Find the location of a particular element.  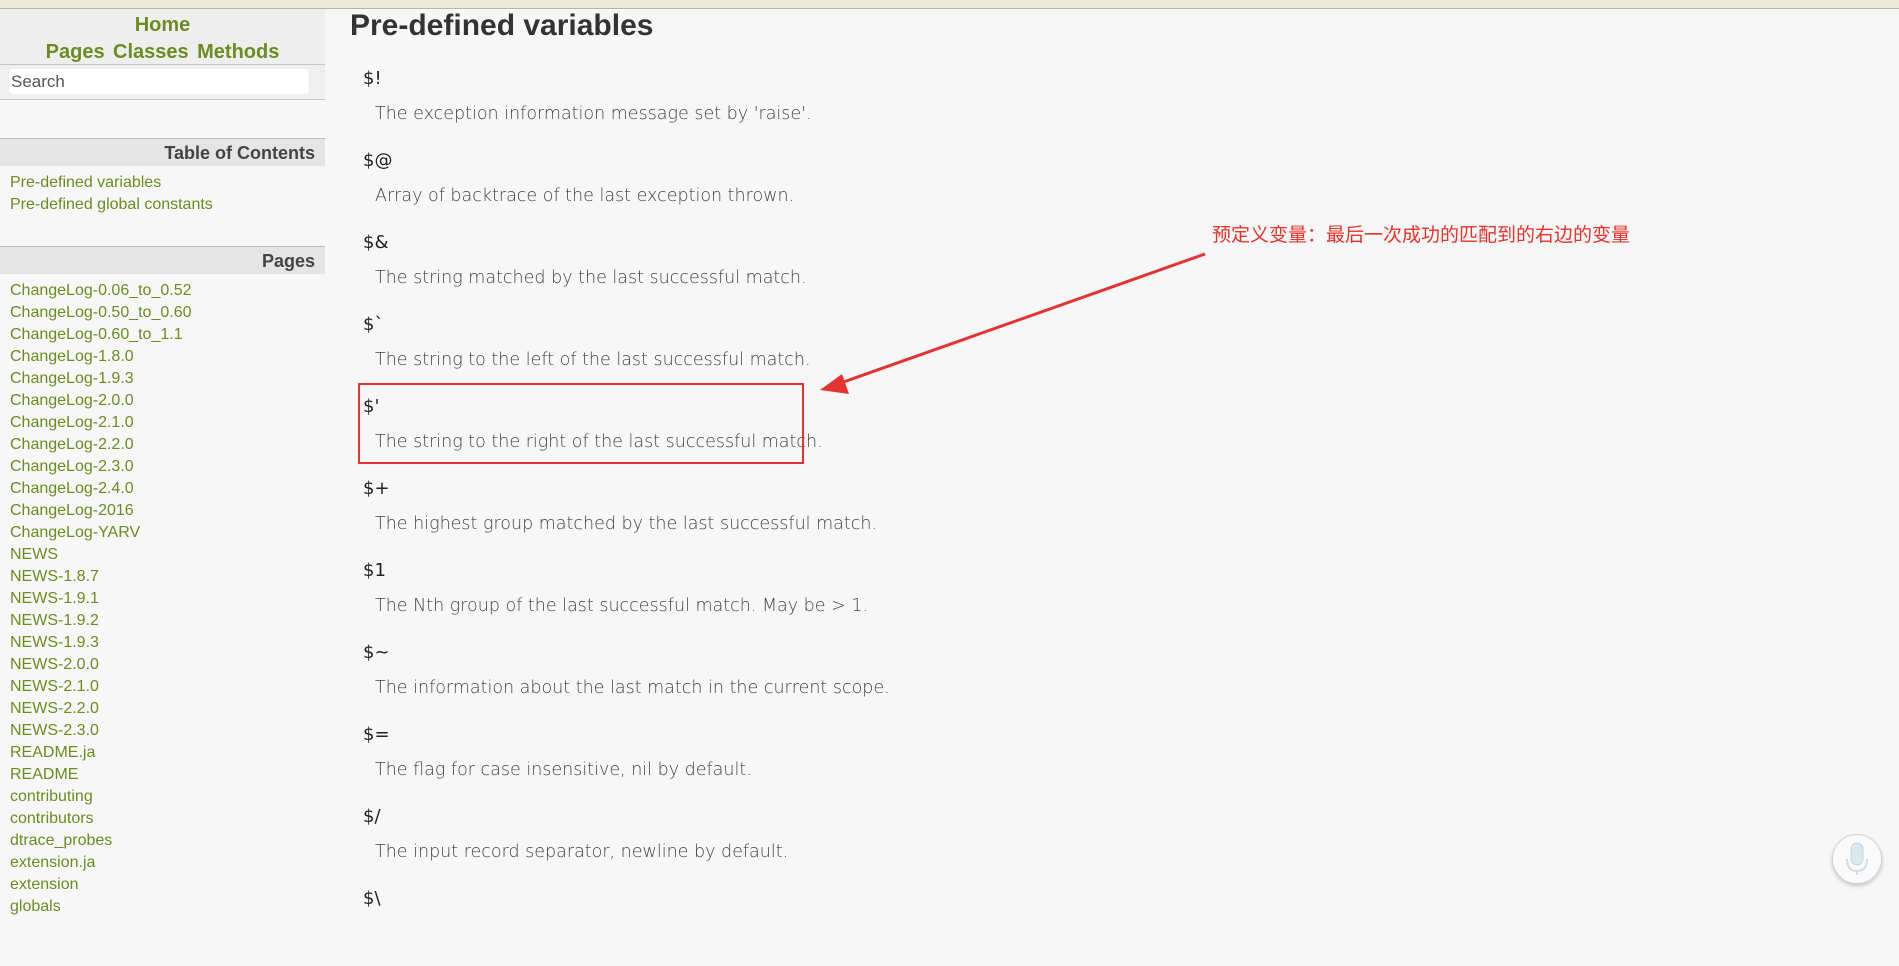

page-list-item: extension is located at coordinates (167, 885).